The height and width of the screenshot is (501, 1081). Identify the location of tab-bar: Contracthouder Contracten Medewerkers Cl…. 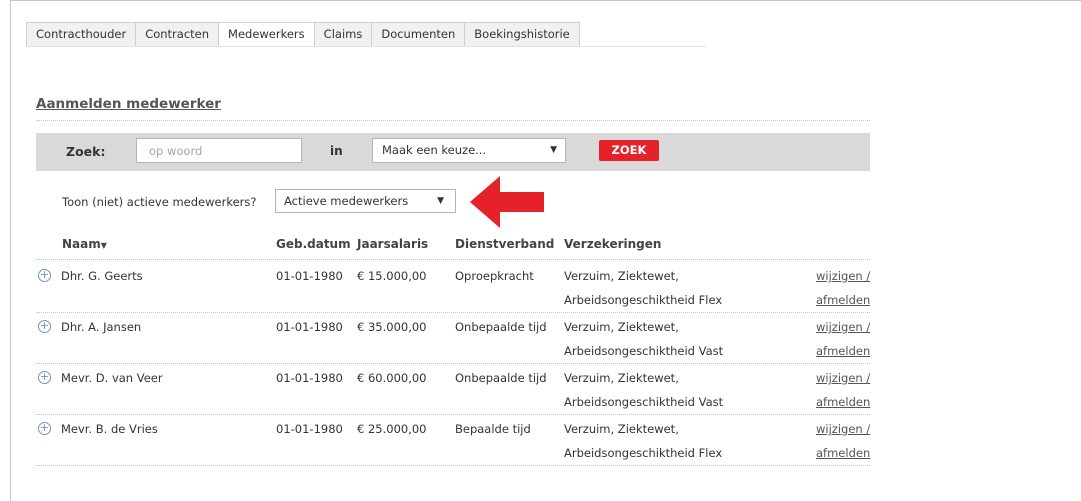
(303, 34).